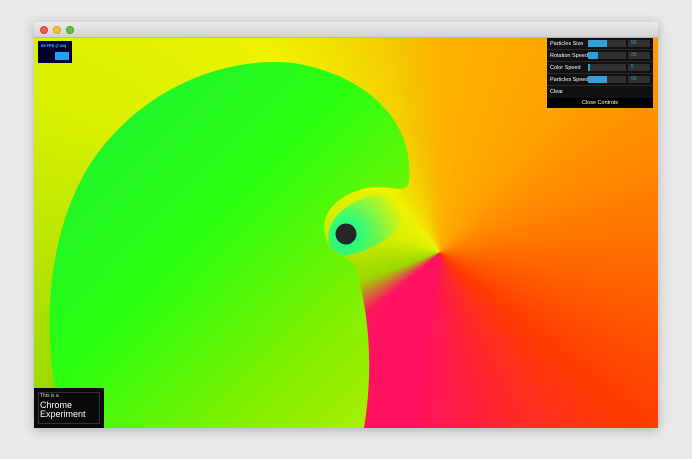  Describe the element at coordinates (607, 67) in the screenshot. I see `color-speed-slider` at that location.